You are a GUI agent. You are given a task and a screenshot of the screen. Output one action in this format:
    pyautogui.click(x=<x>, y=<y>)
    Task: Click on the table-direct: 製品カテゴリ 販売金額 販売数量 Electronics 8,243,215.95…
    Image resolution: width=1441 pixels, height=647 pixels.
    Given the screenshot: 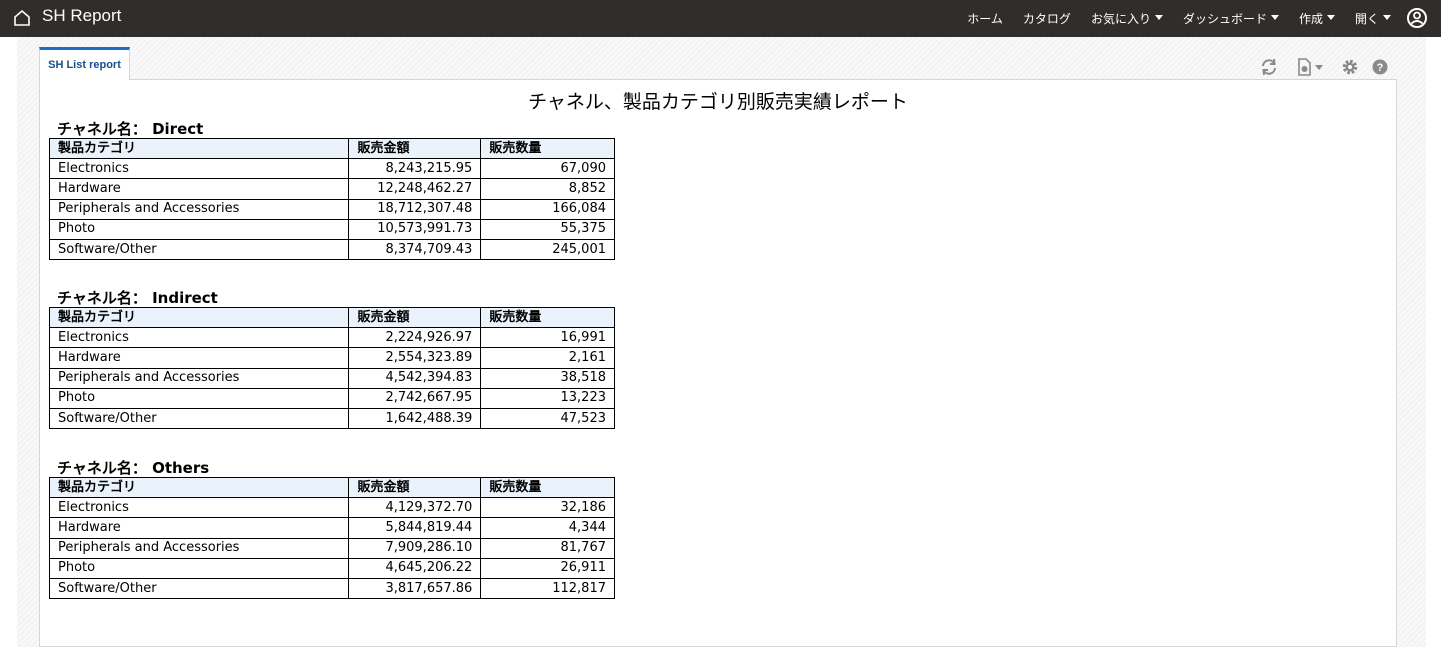 What is the action you would take?
    pyautogui.click(x=331, y=199)
    